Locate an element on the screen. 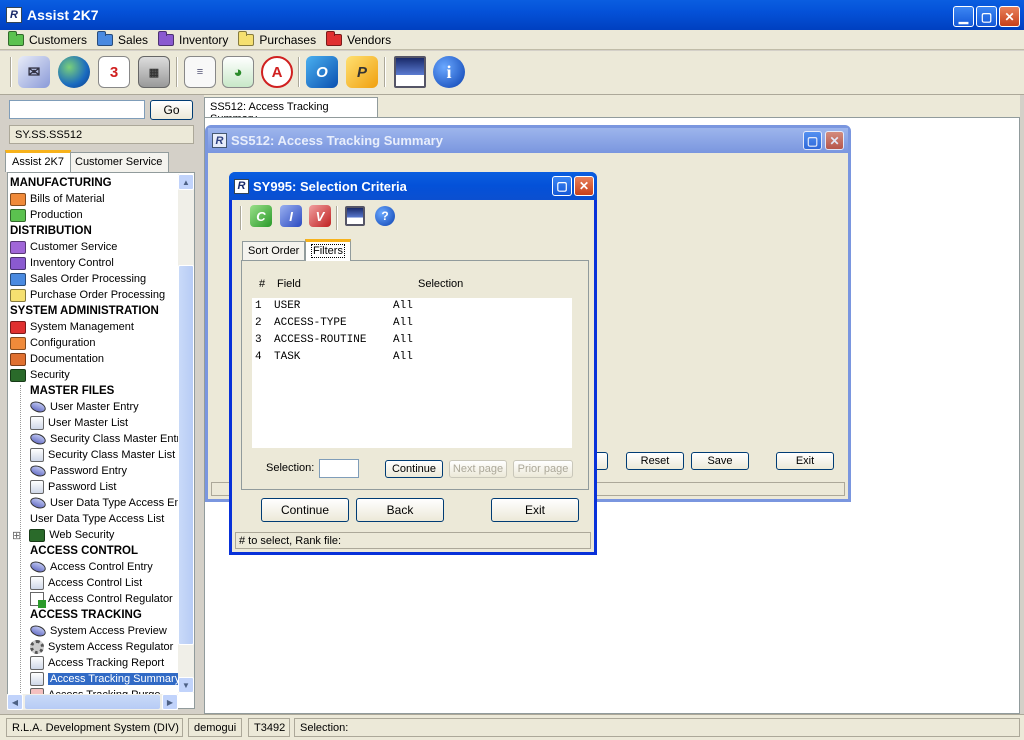  tree-item-production: Production is located at coordinates (46, 215).